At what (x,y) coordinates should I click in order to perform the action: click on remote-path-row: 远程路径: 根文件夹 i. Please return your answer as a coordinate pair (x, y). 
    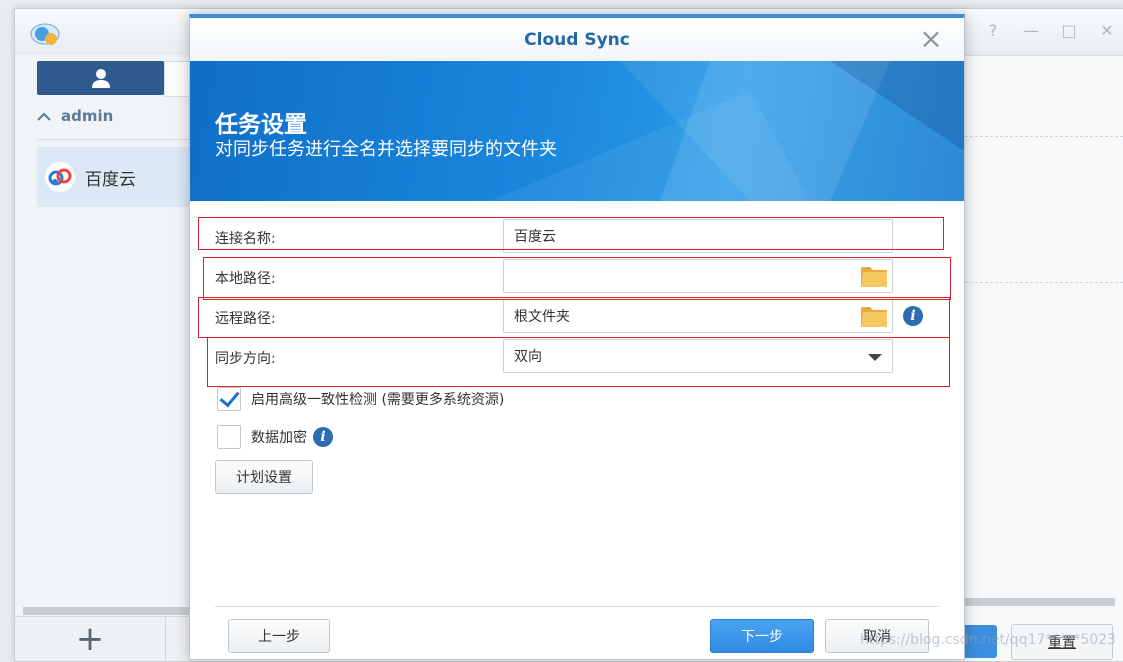
    Looking at the image, I should click on (577, 317).